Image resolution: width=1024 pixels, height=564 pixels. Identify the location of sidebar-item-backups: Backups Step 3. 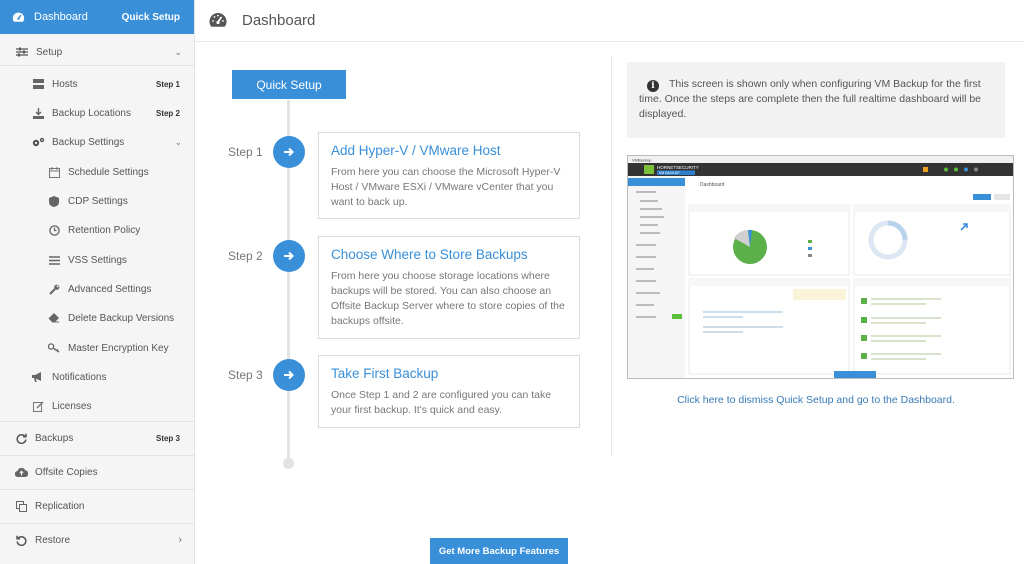
(97, 438).